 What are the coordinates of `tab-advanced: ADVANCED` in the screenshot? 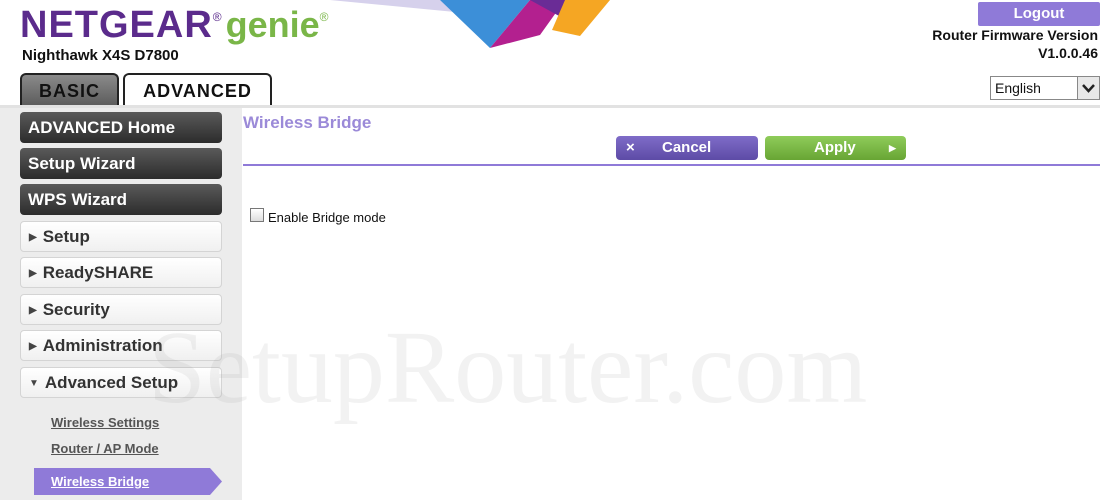 It's located at (197, 90).